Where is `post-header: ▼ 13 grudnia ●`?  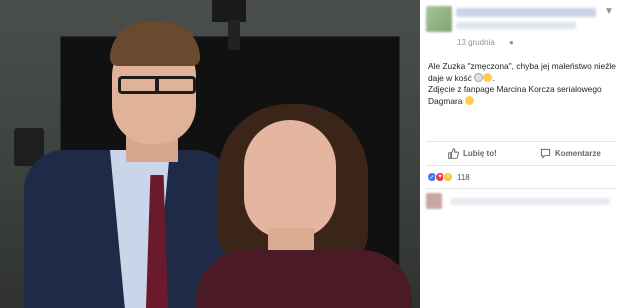 post-header: ▼ 13 grudnia ● is located at coordinates (520, 27).